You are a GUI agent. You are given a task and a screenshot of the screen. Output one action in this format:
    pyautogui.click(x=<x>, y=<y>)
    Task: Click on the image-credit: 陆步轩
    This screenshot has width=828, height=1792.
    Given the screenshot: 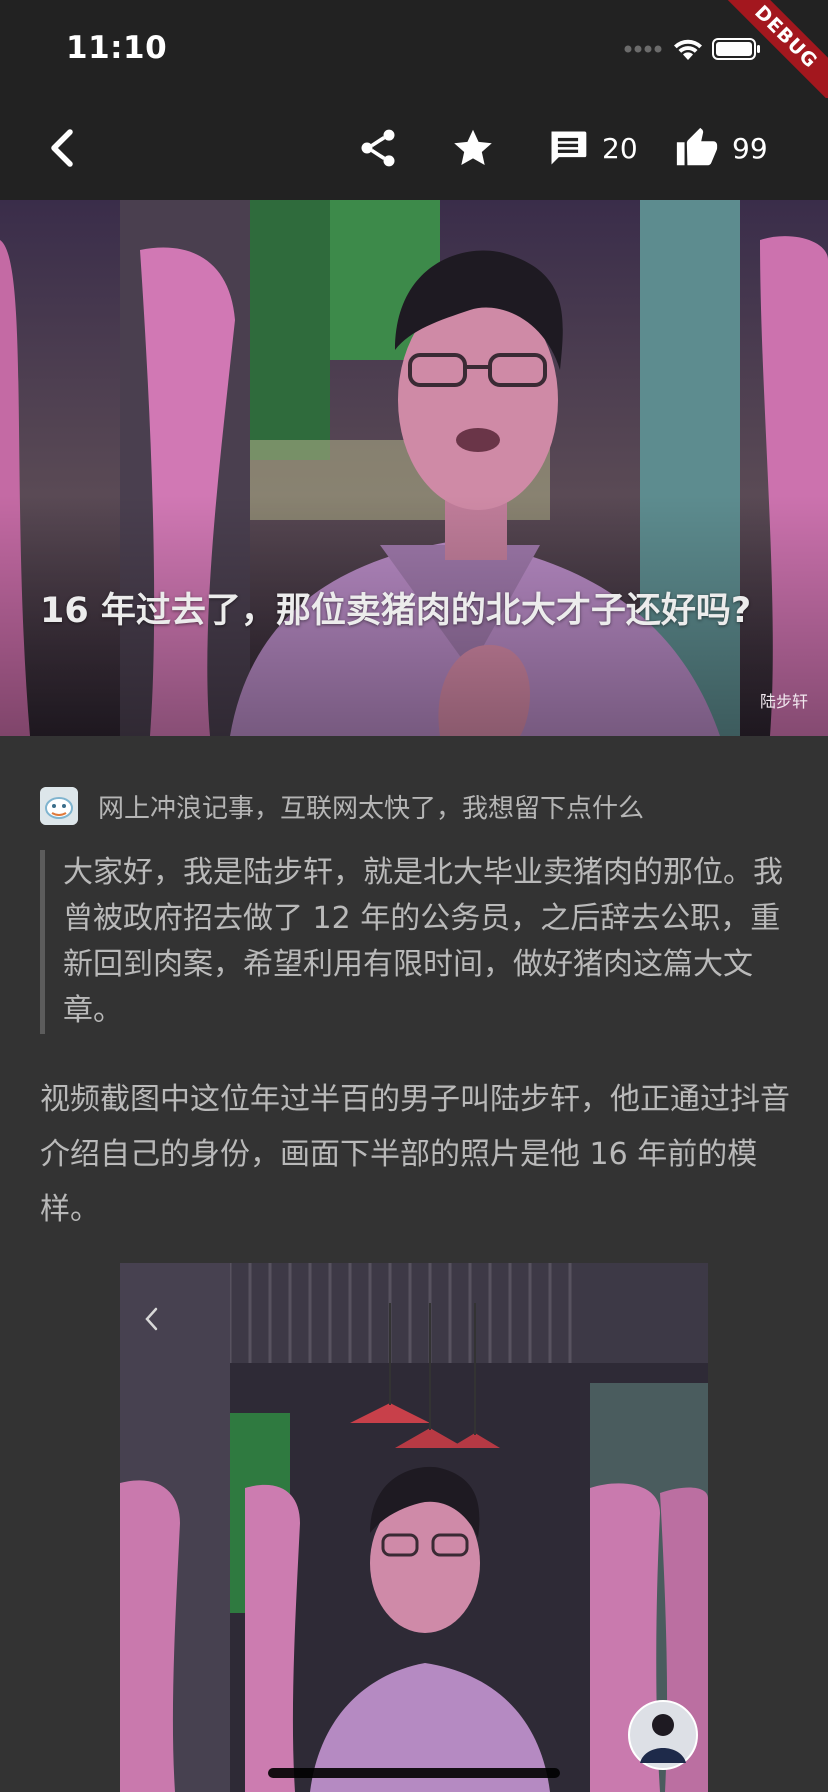 What is the action you would take?
    pyautogui.click(x=783, y=701)
    